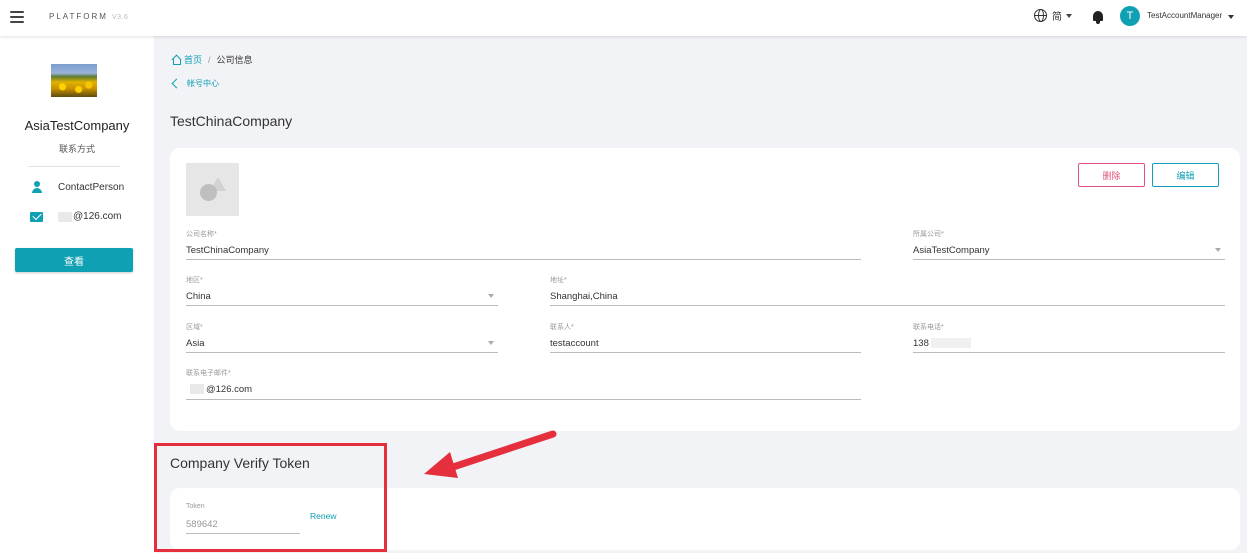 This screenshot has height=553, width=1247. What do you see at coordinates (323, 516) in the screenshot?
I see `renew-button: Renew` at bounding box center [323, 516].